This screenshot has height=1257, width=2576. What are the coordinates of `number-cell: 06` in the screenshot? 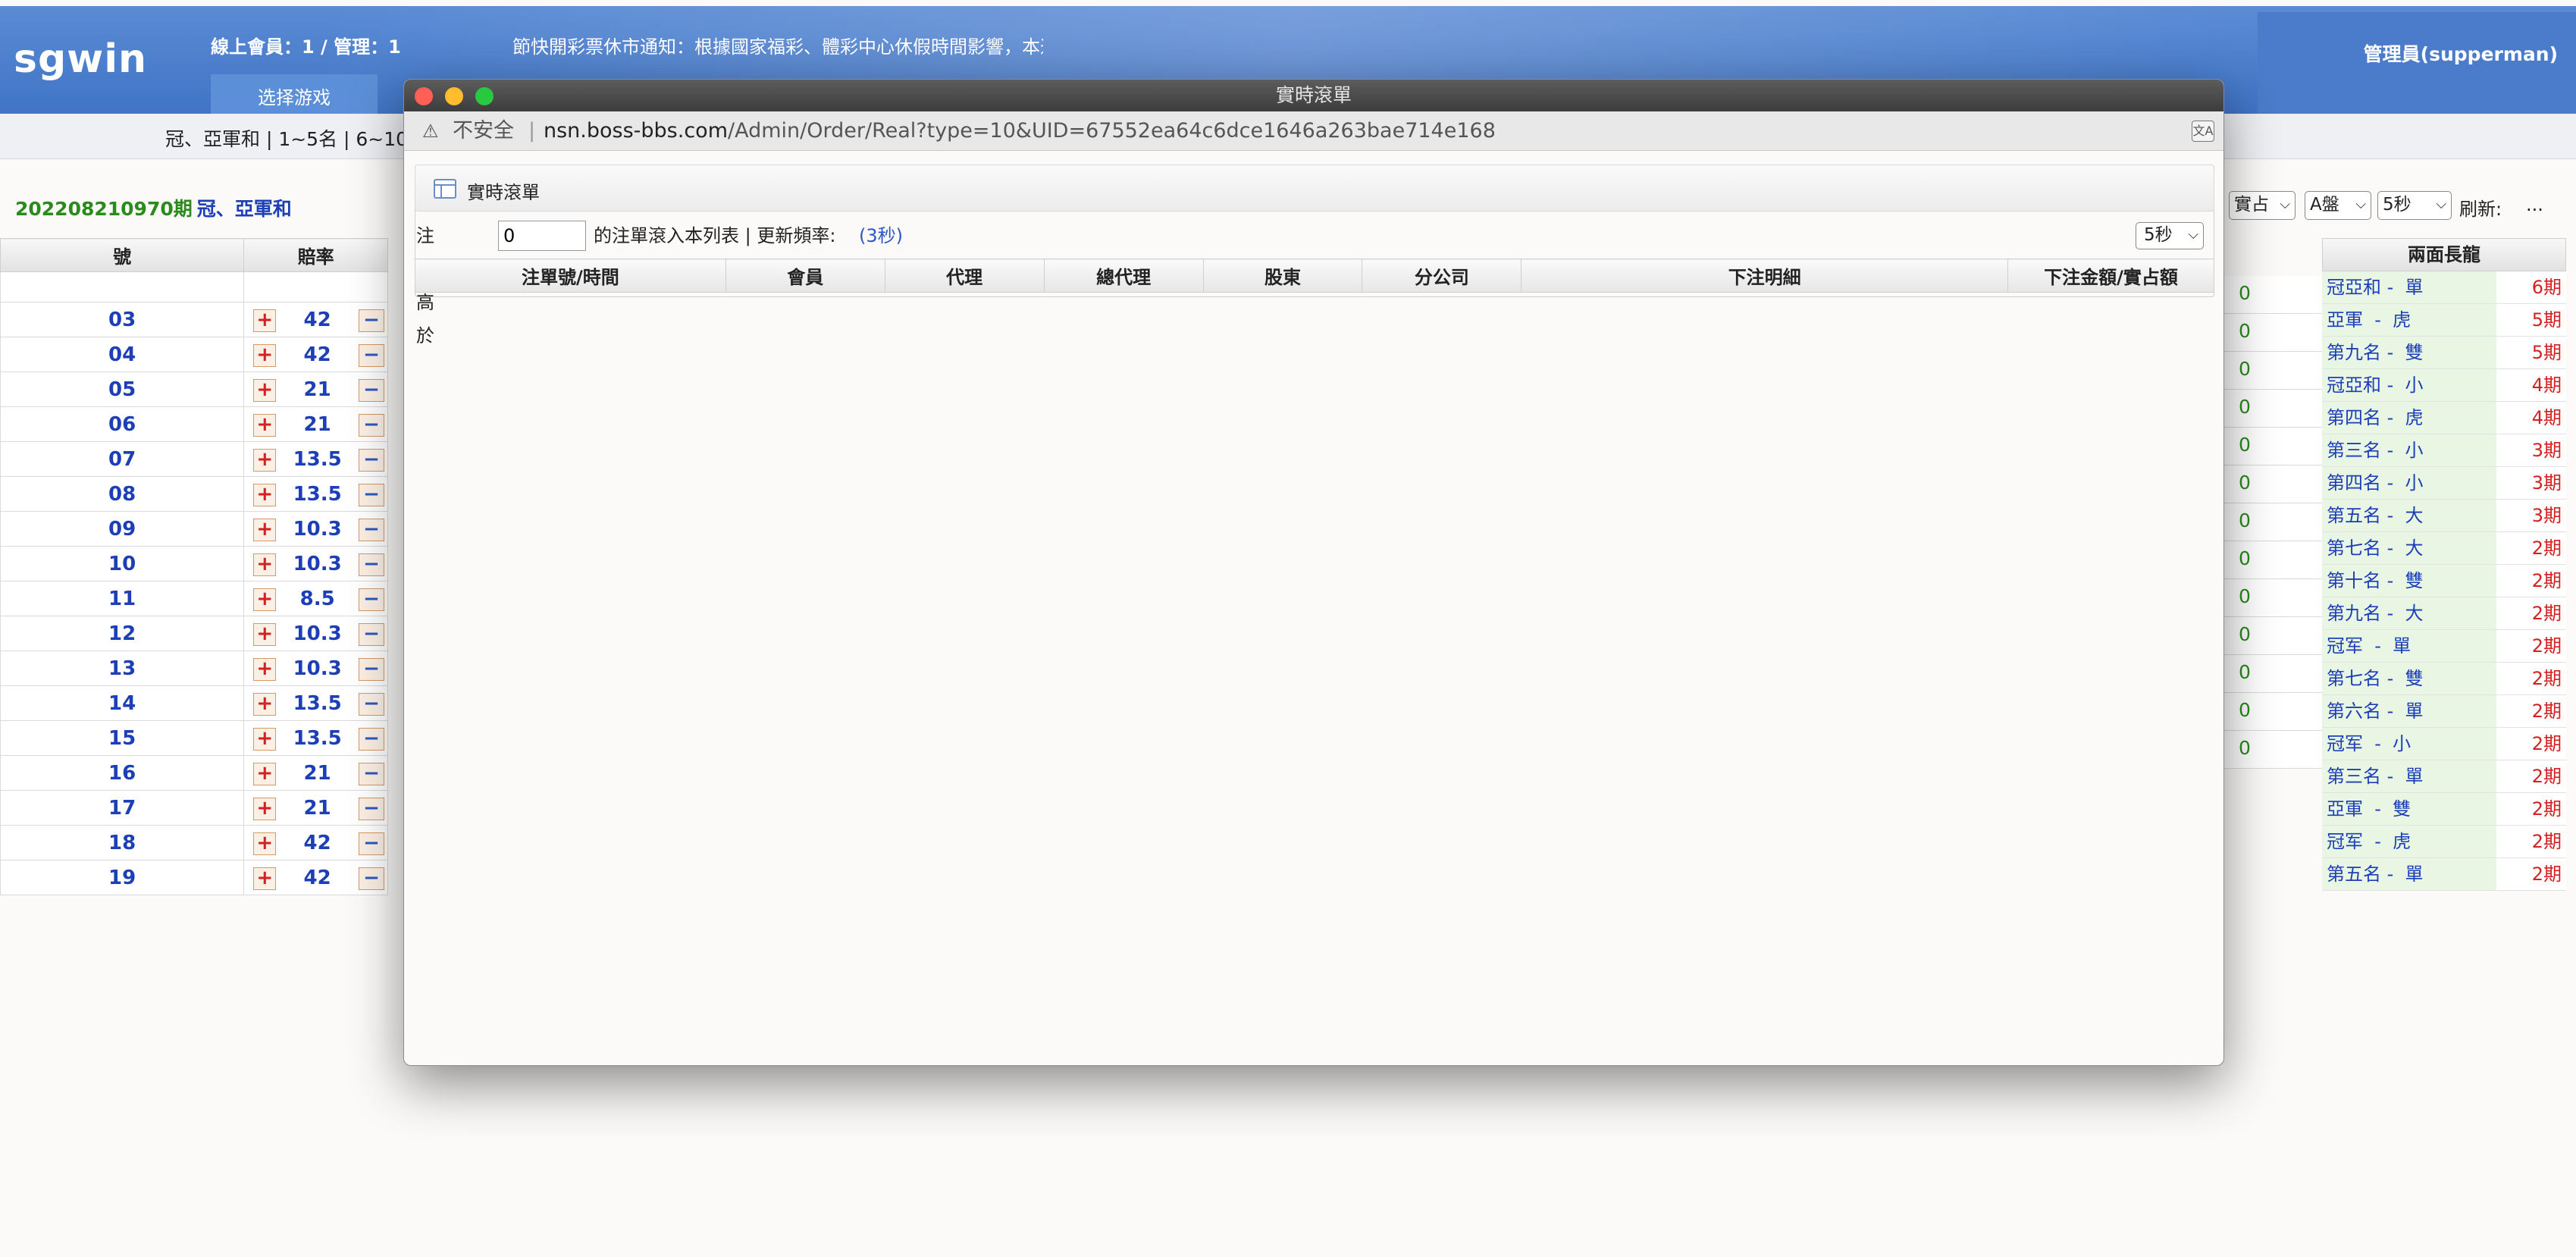 It's located at (122, 424).